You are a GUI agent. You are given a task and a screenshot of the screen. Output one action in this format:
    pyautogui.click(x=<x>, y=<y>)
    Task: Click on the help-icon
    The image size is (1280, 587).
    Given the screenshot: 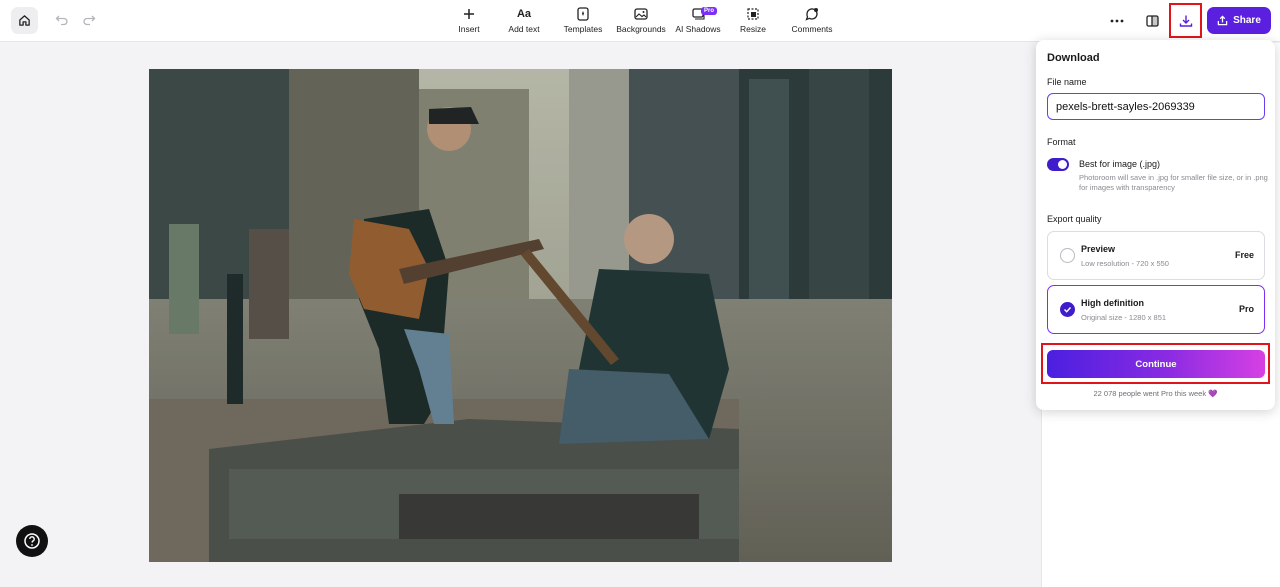 What is the action you would take?
    pyautogui.click(x=32, y=541)
    